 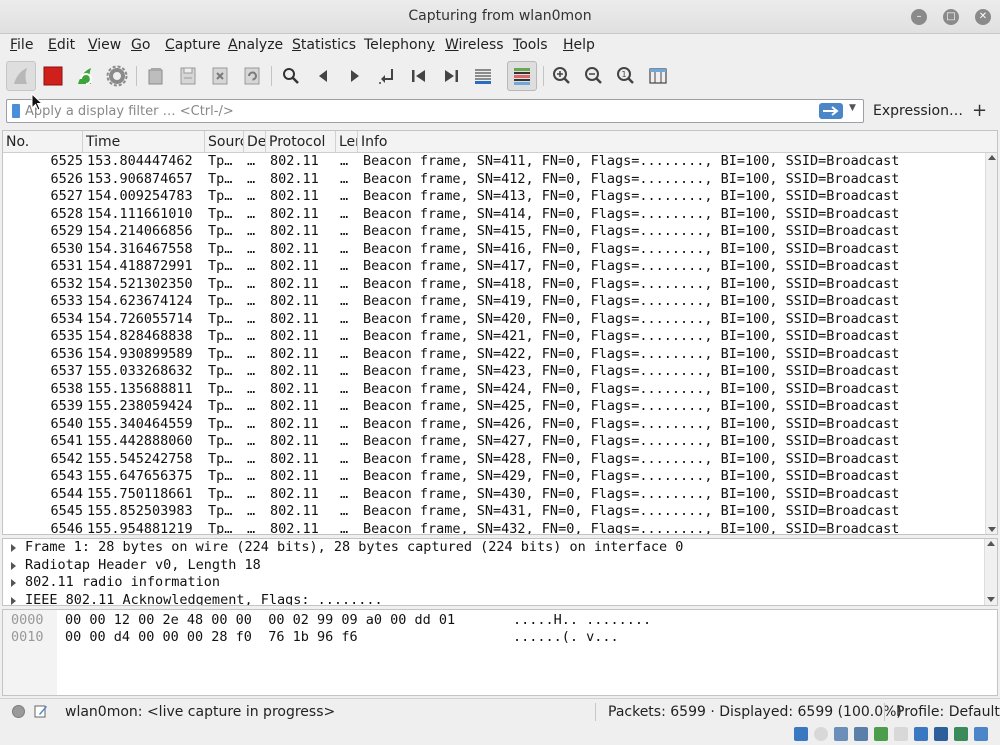 I want to click on detail-tree-item: Radiotap Header v0, Length 18, so click(x=500, y=566).